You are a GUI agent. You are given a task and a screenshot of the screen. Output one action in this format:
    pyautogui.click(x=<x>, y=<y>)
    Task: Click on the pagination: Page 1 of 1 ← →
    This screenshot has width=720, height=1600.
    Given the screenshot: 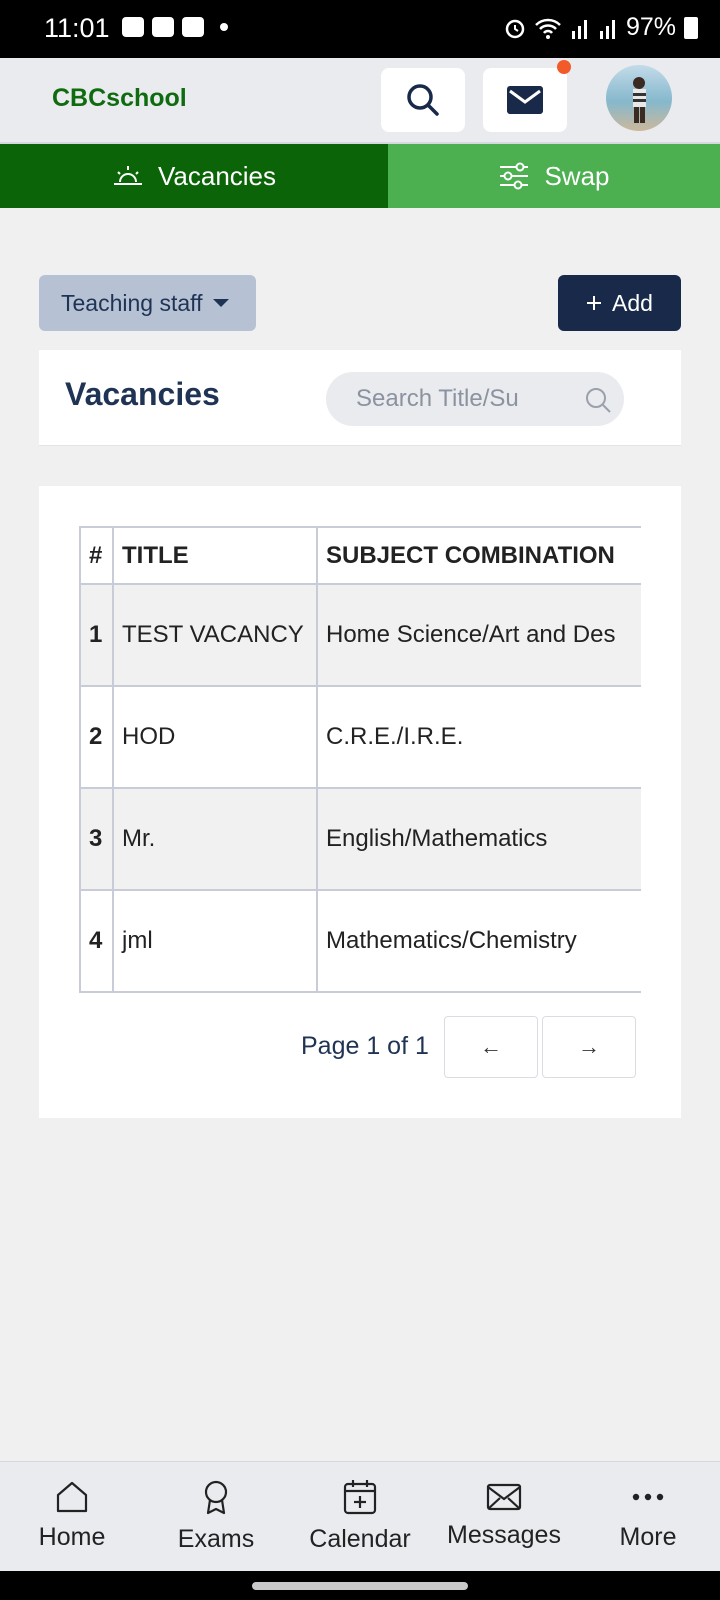 What is the action you would take?
    pyautogui.click(x=360, y=1047)
    